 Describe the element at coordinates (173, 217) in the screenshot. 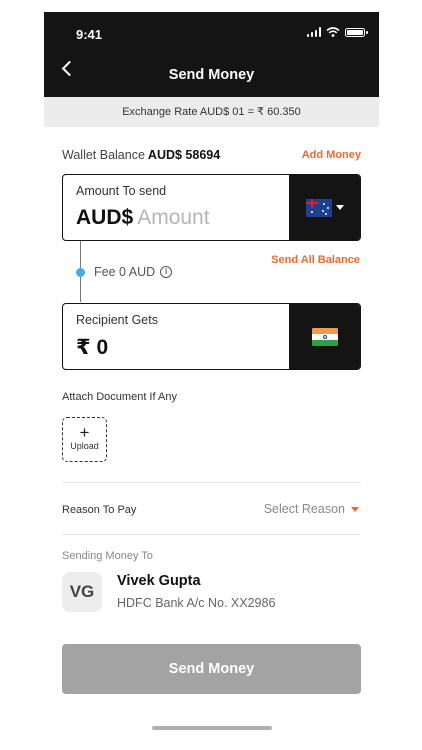

I see `amount-placeholder: Amount` at that location.